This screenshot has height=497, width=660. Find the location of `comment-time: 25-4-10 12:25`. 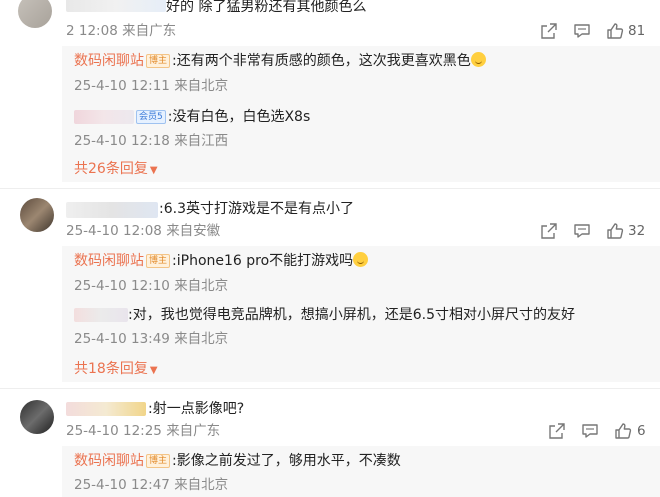

comment-time: 25-4-10 12:25 is located at coordinates (114, 431).